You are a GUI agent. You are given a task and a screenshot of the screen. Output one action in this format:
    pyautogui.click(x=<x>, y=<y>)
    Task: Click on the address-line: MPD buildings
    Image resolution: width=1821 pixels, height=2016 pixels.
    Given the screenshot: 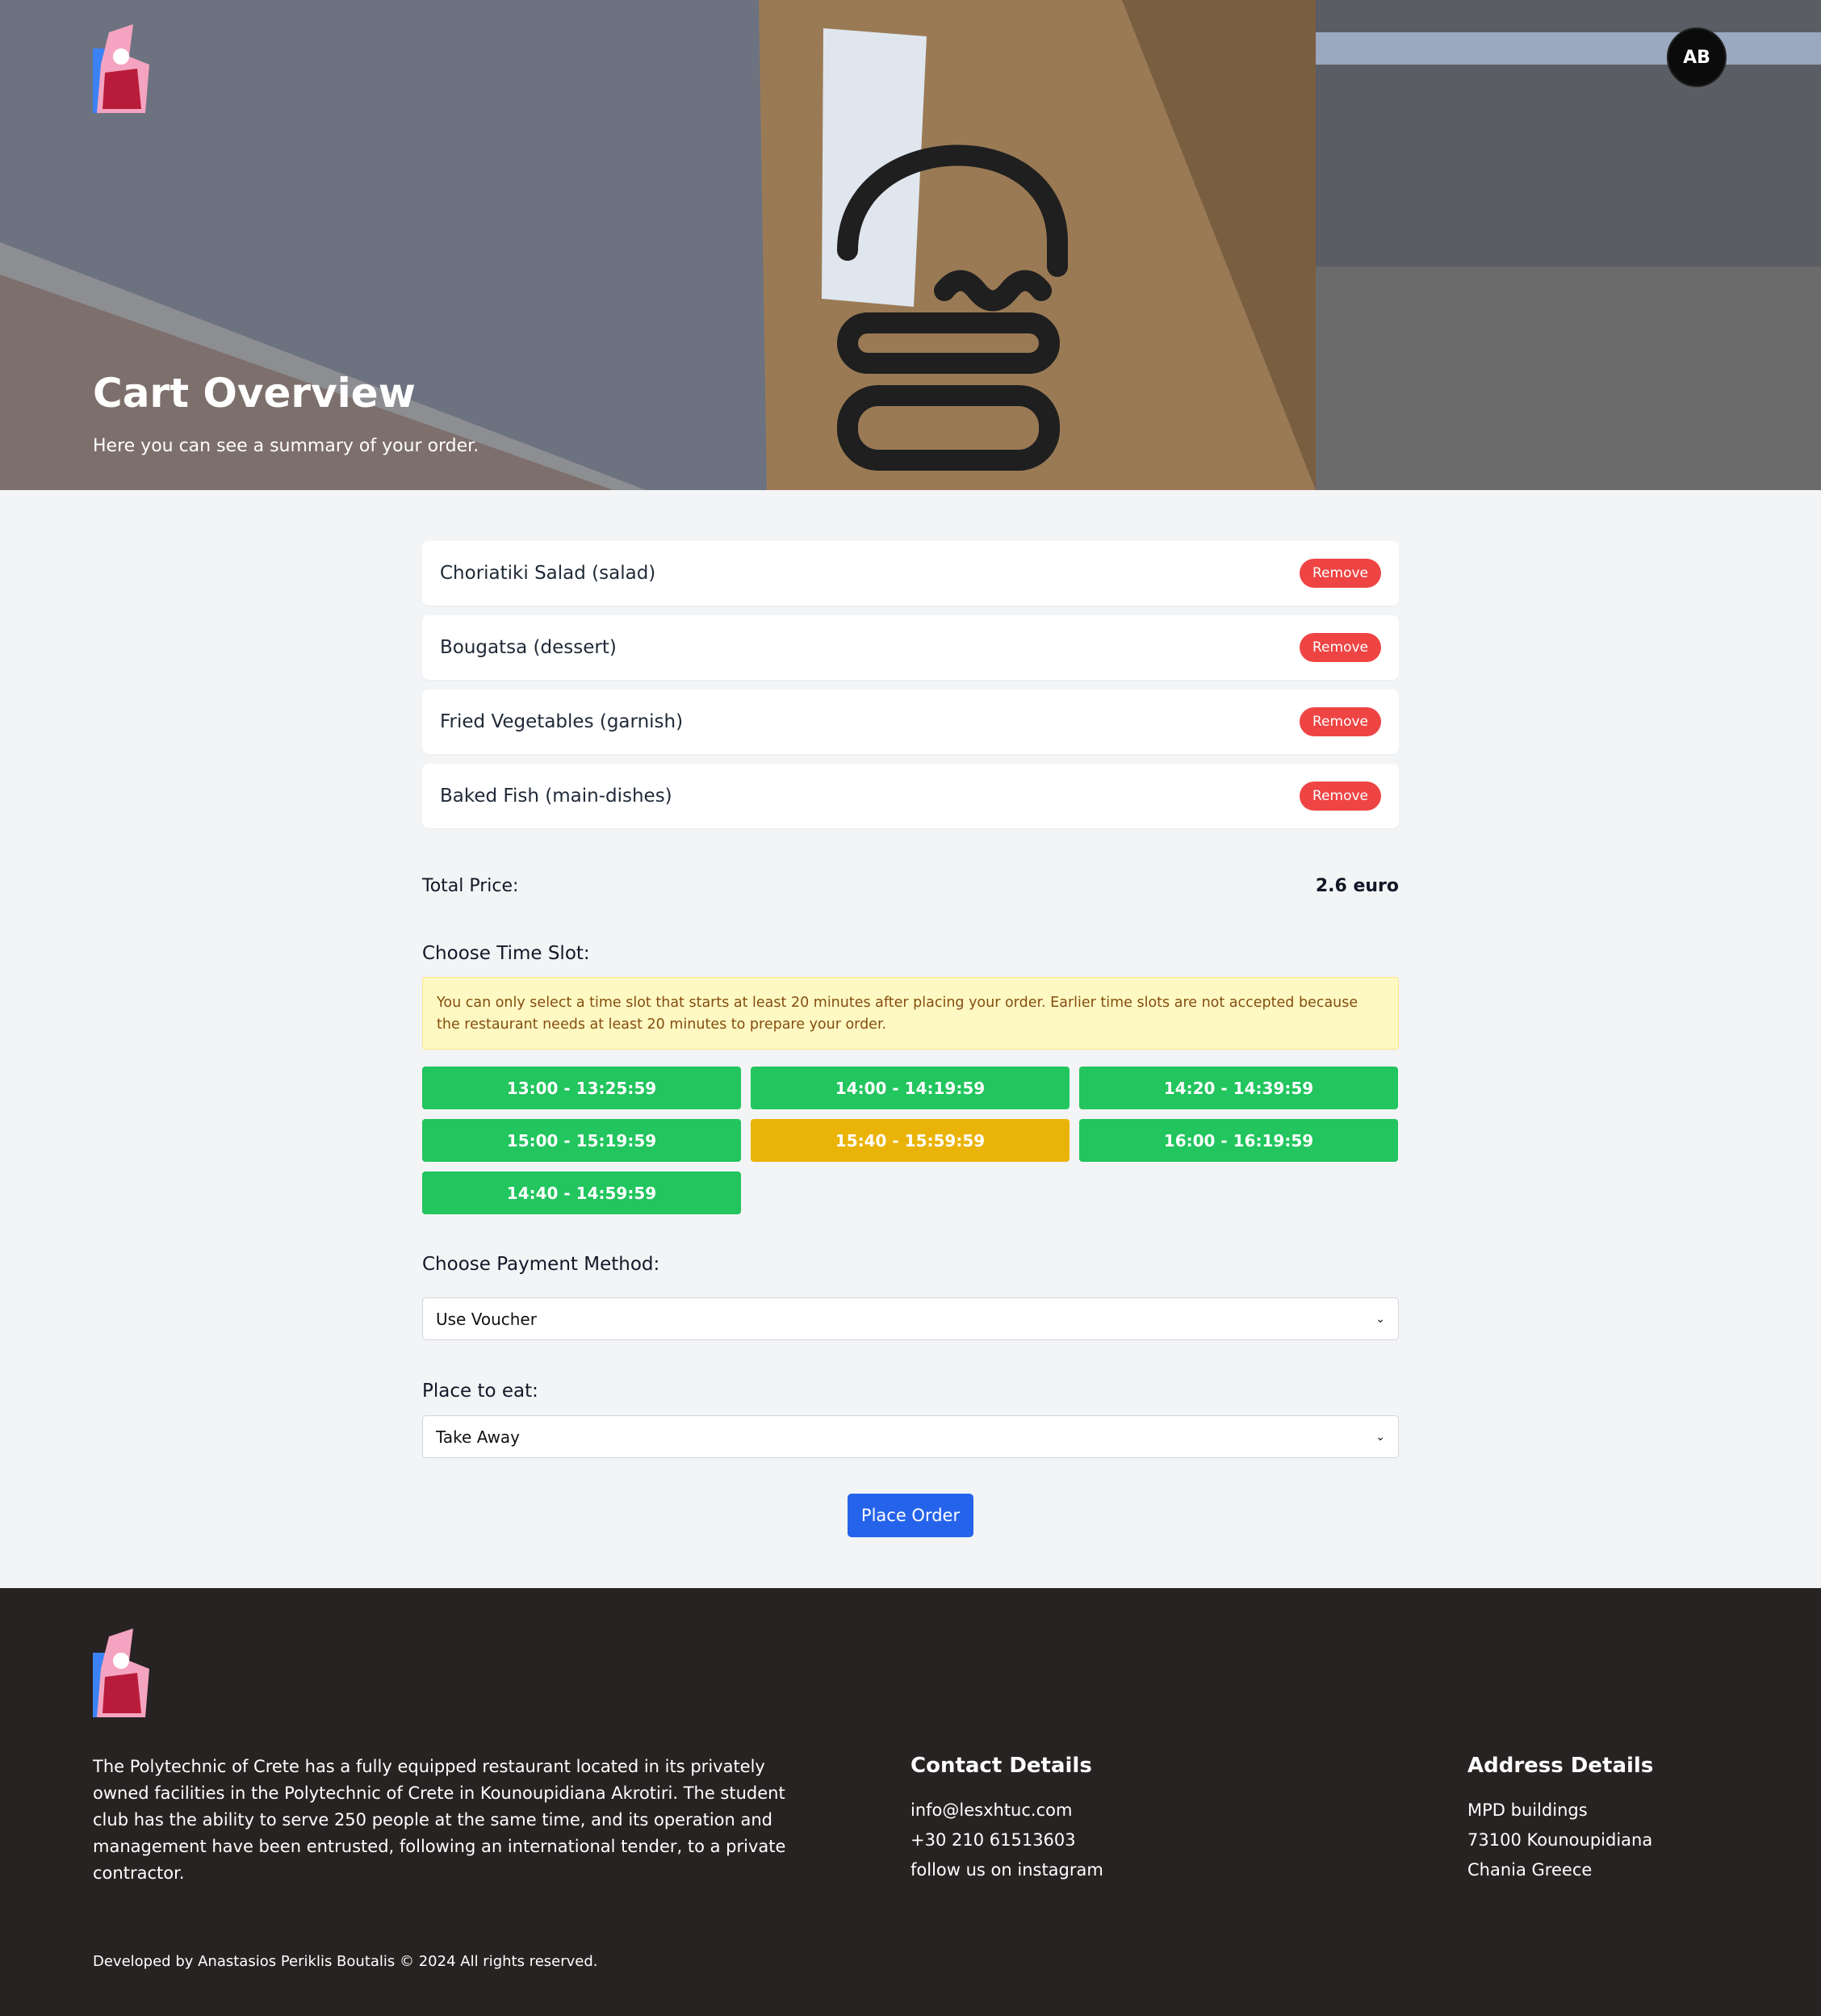 What is the action you would take?
    pyautogui.click(x=1527, y=1810)
    